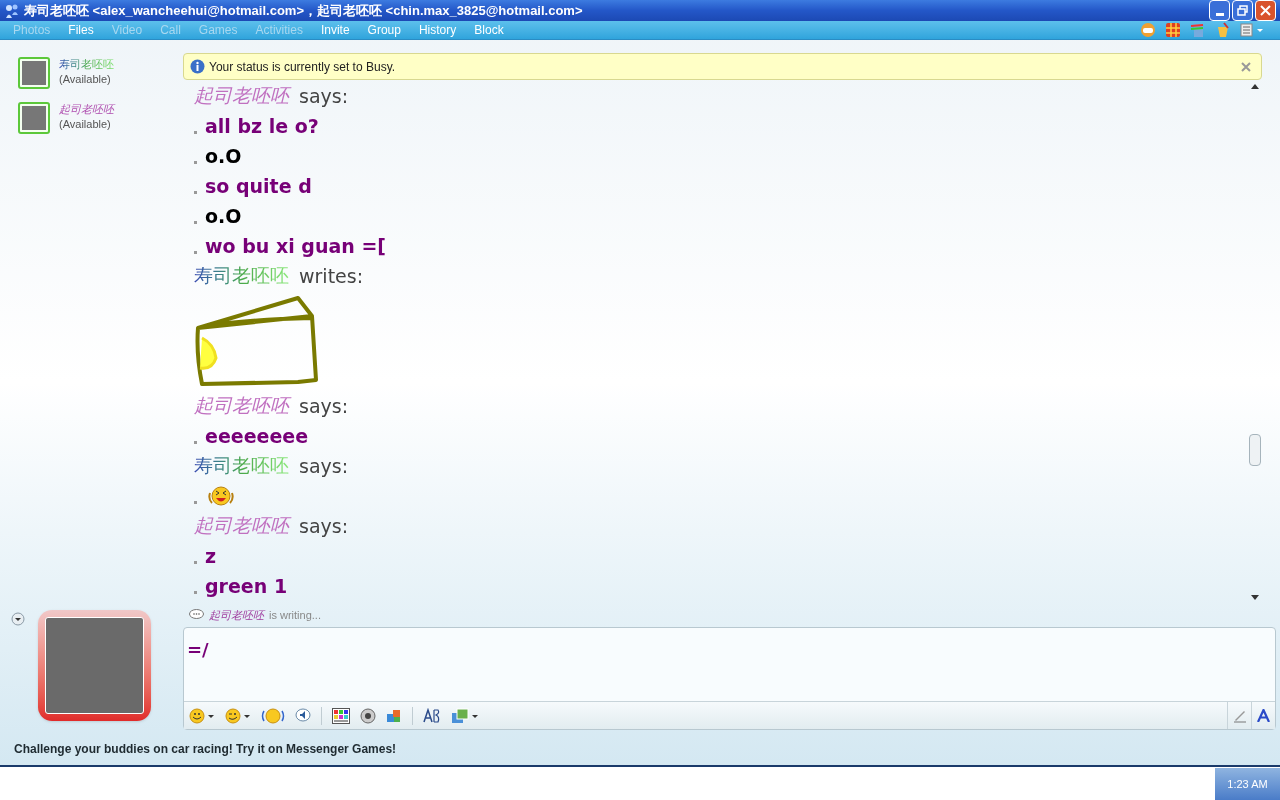 This screenshot has height=800, width=1280. I want to click on menu-item: Block, so click(489, 30).